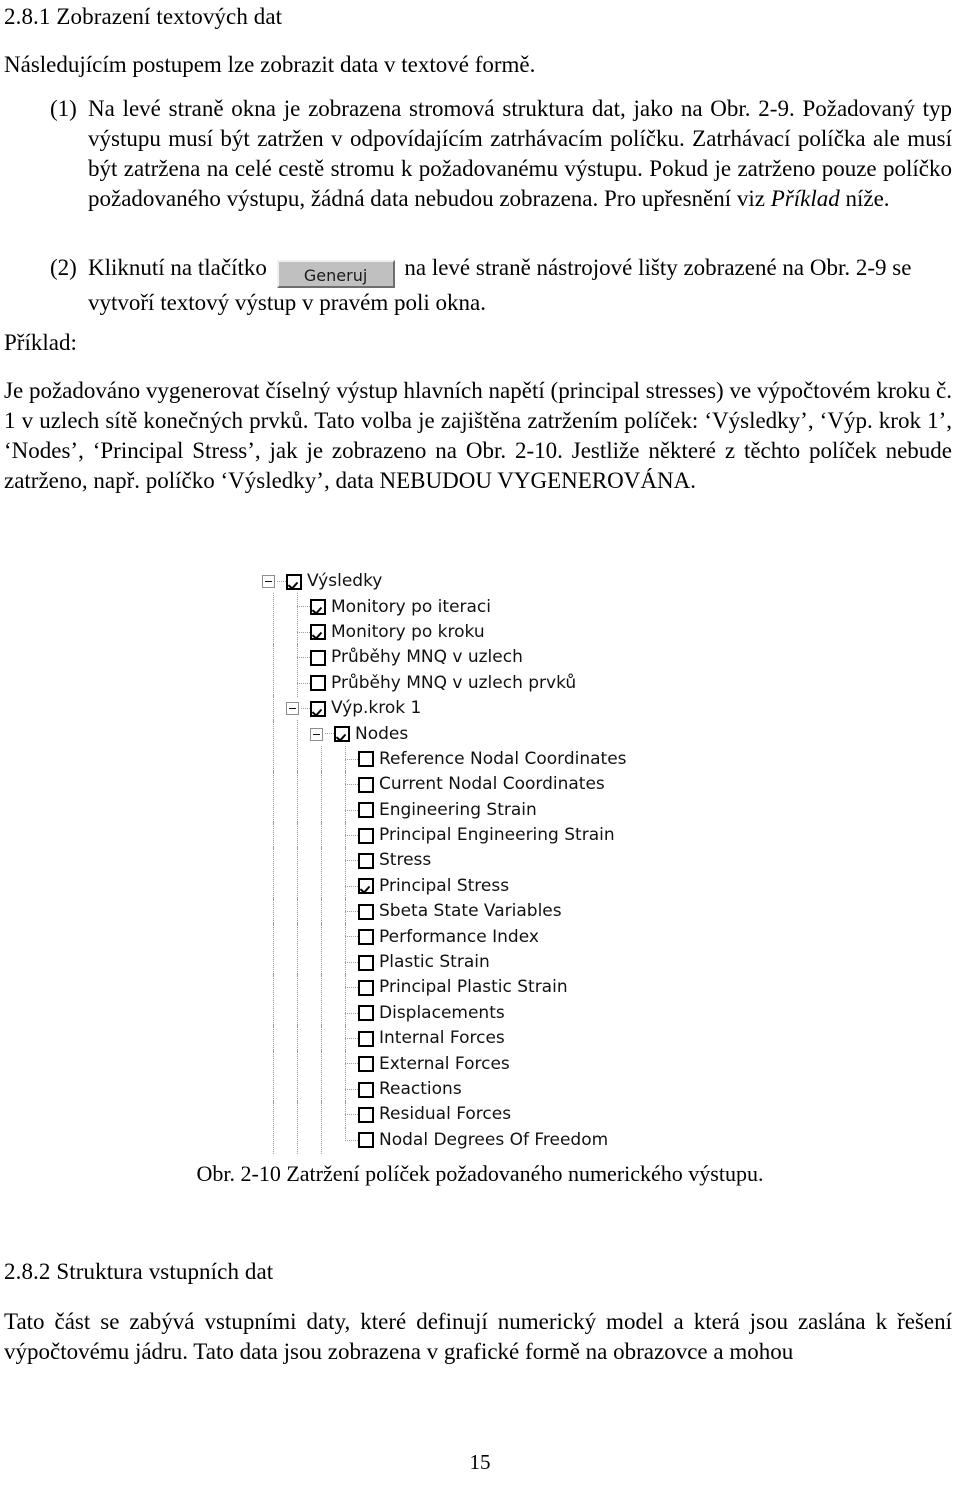  What do you see at coordinates (444, 1039) in the screenshot?
I see `tree-node: Internal Forces` at bounding box center [444, 1039].